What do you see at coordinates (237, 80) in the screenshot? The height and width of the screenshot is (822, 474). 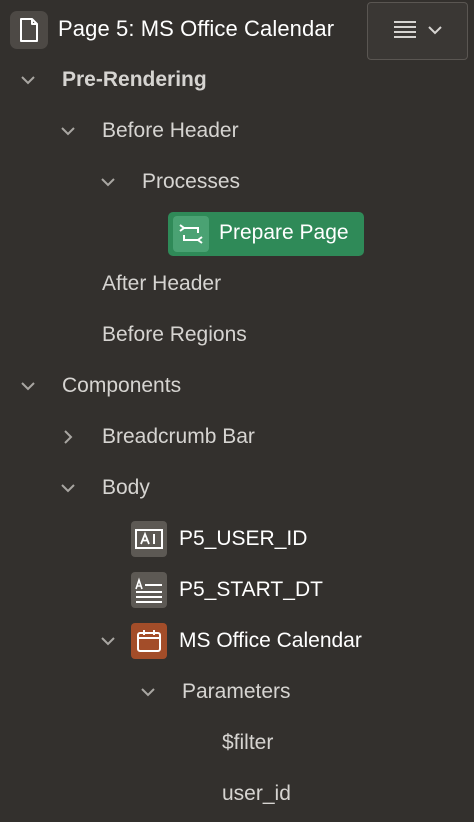 I see `tree-node-pre-rendering: Pre-Rendering` at bounding box center [237, 80].